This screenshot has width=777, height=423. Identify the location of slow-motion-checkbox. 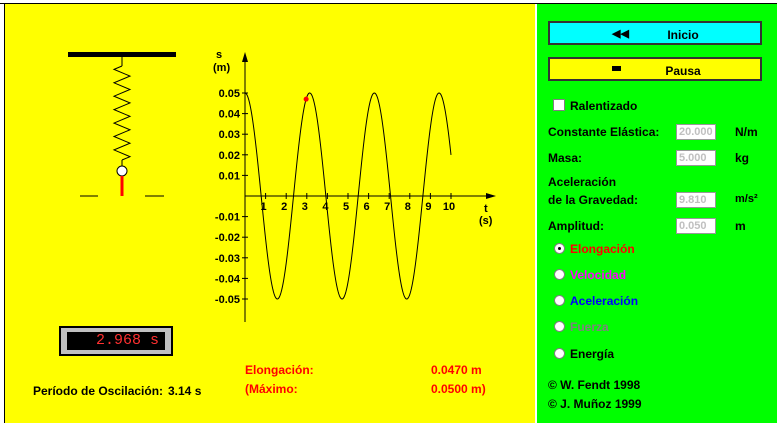
(559, 105).